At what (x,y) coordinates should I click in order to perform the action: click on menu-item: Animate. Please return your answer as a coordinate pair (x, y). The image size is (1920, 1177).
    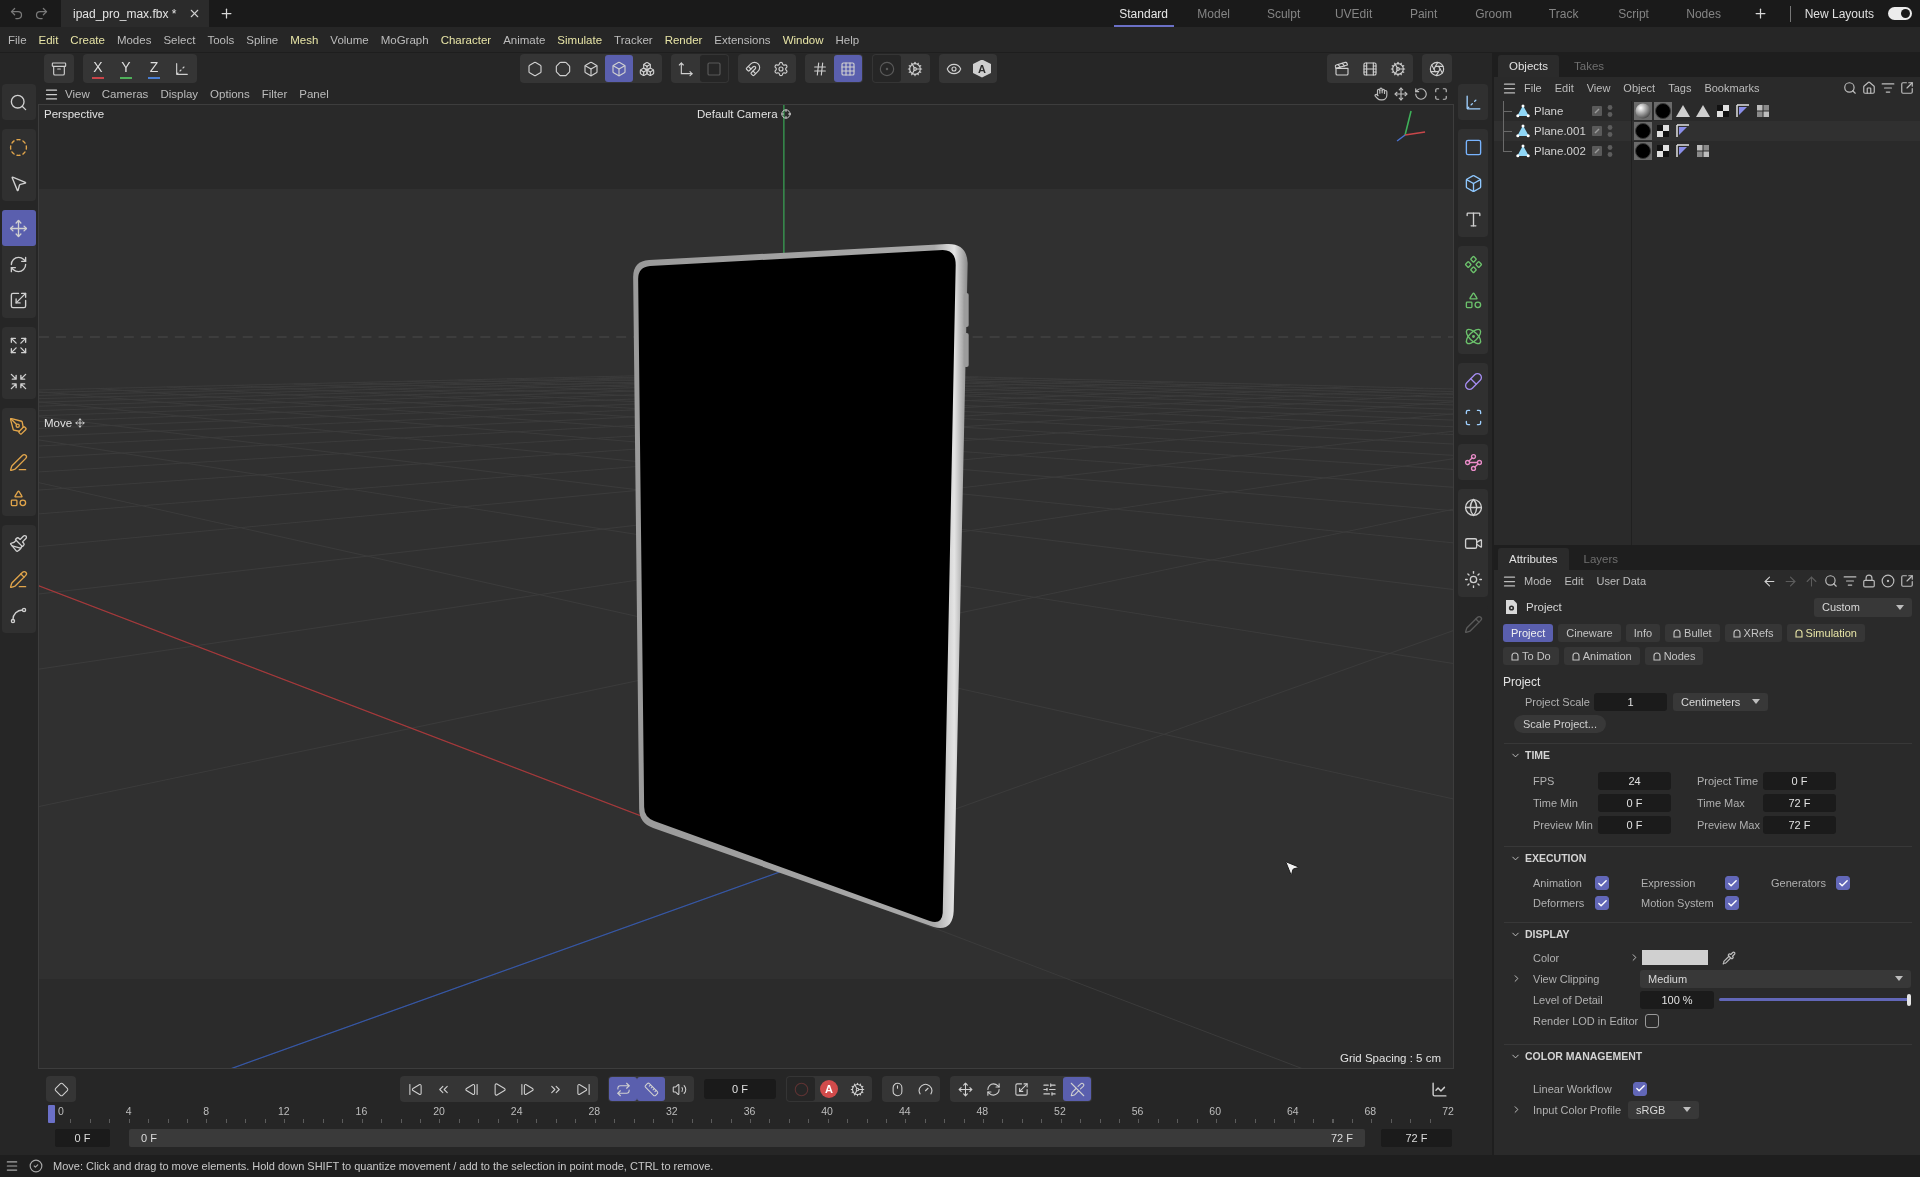
    Looking at the image, I should click on (524, 39).